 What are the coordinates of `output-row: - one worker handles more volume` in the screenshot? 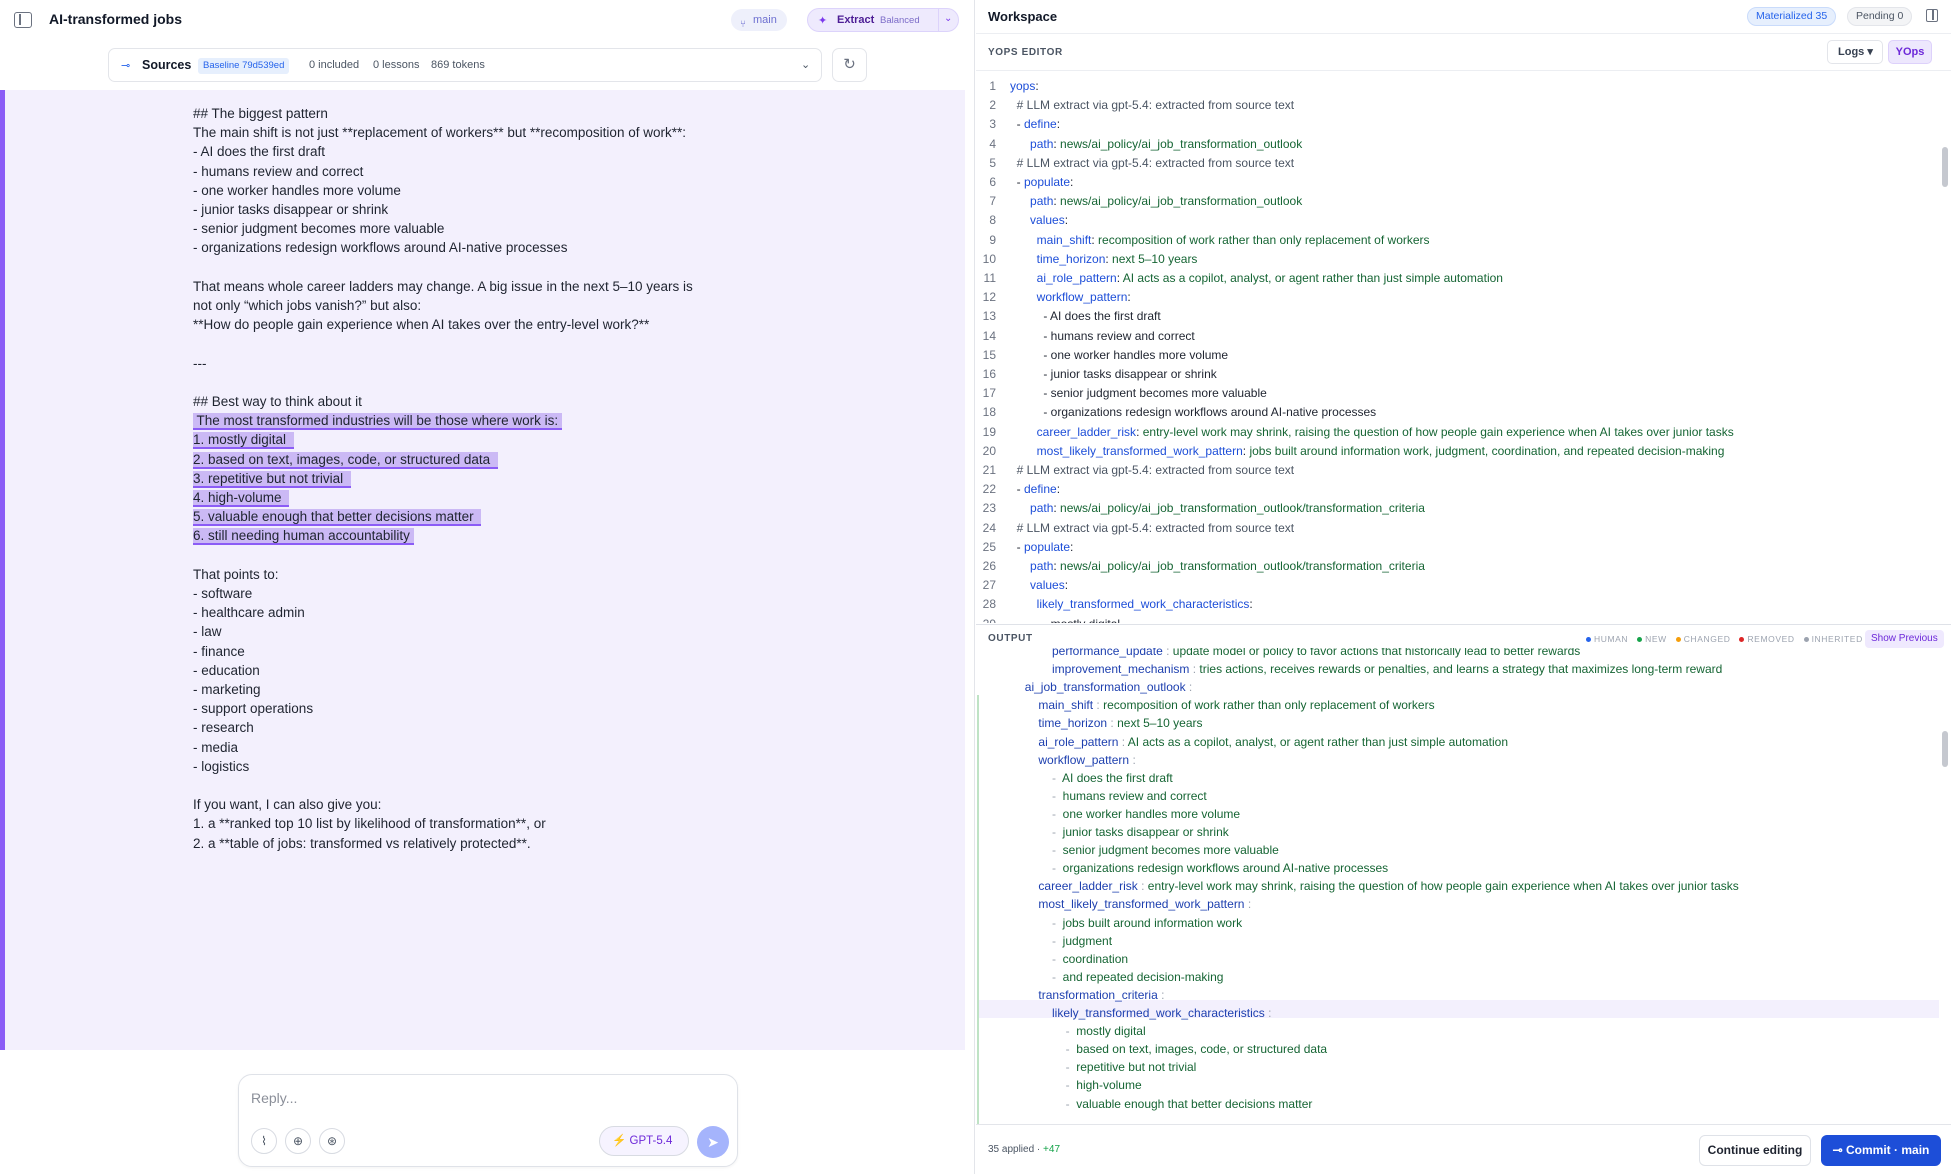 It's located at (1146, 814).